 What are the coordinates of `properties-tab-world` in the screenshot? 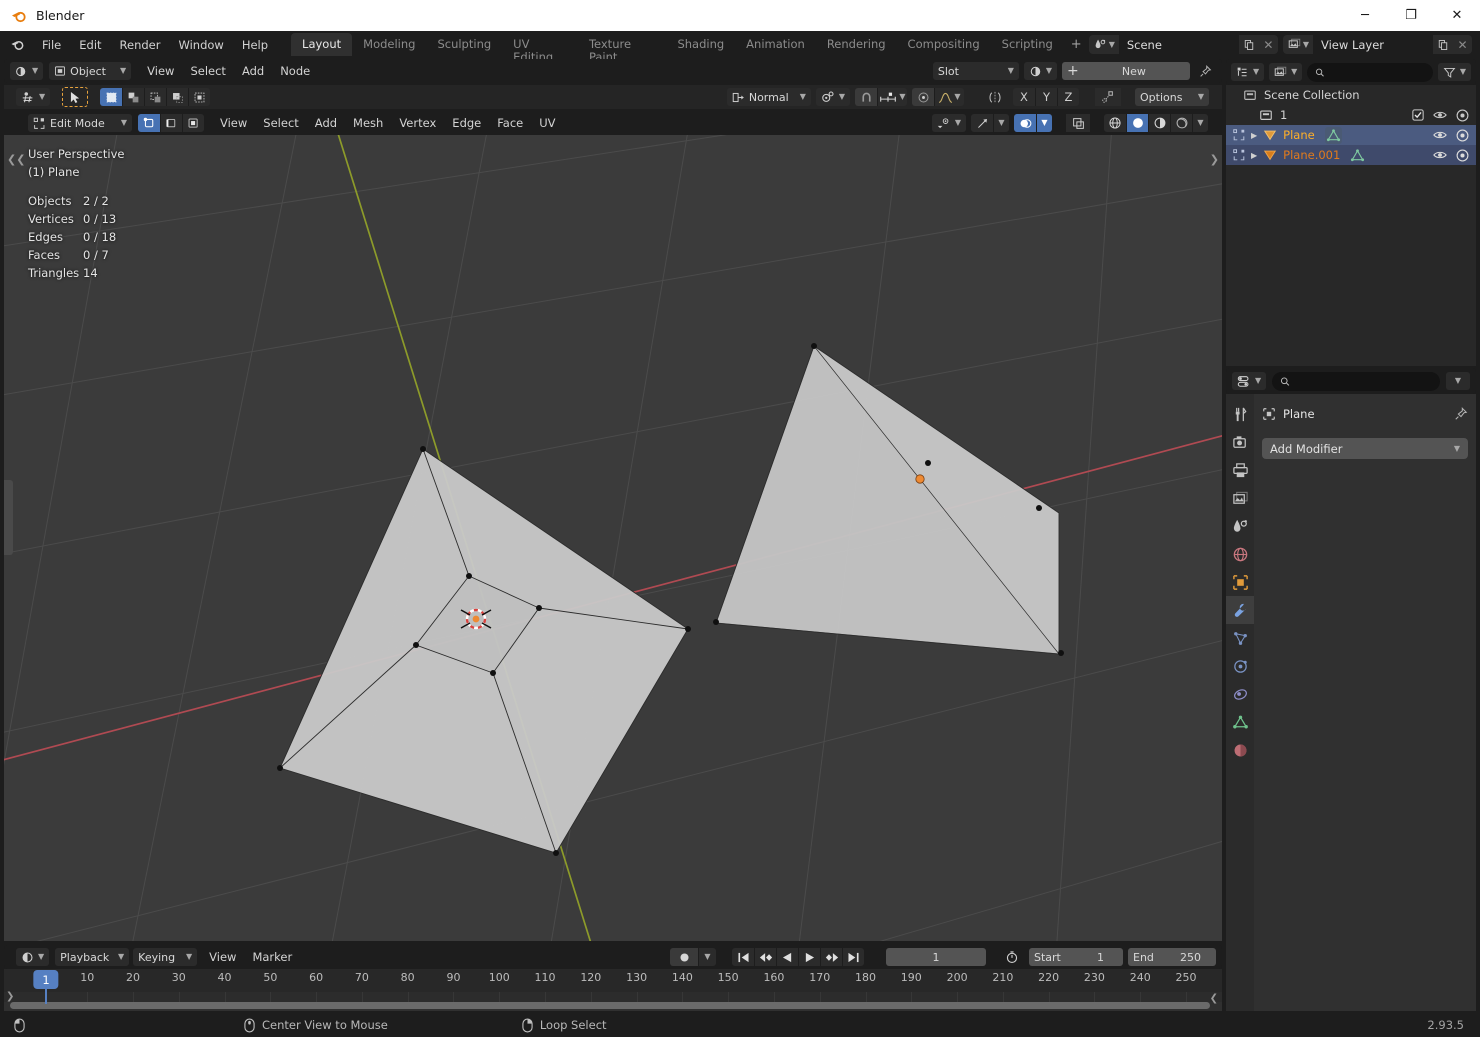 It's located at (1240, 554).